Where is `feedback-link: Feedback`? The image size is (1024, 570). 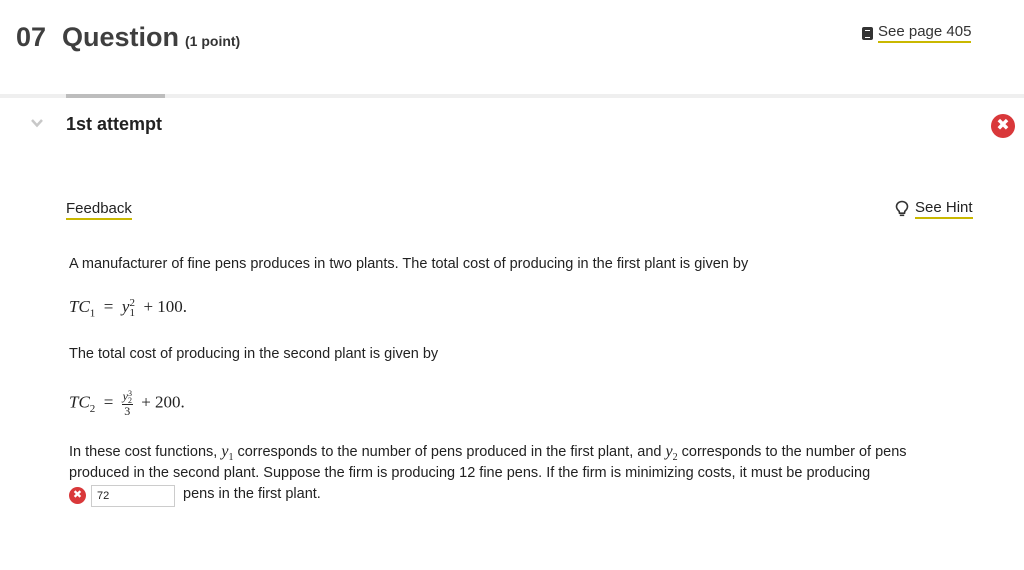 feedback-link: Feedback is located at coordinates (99, 210).